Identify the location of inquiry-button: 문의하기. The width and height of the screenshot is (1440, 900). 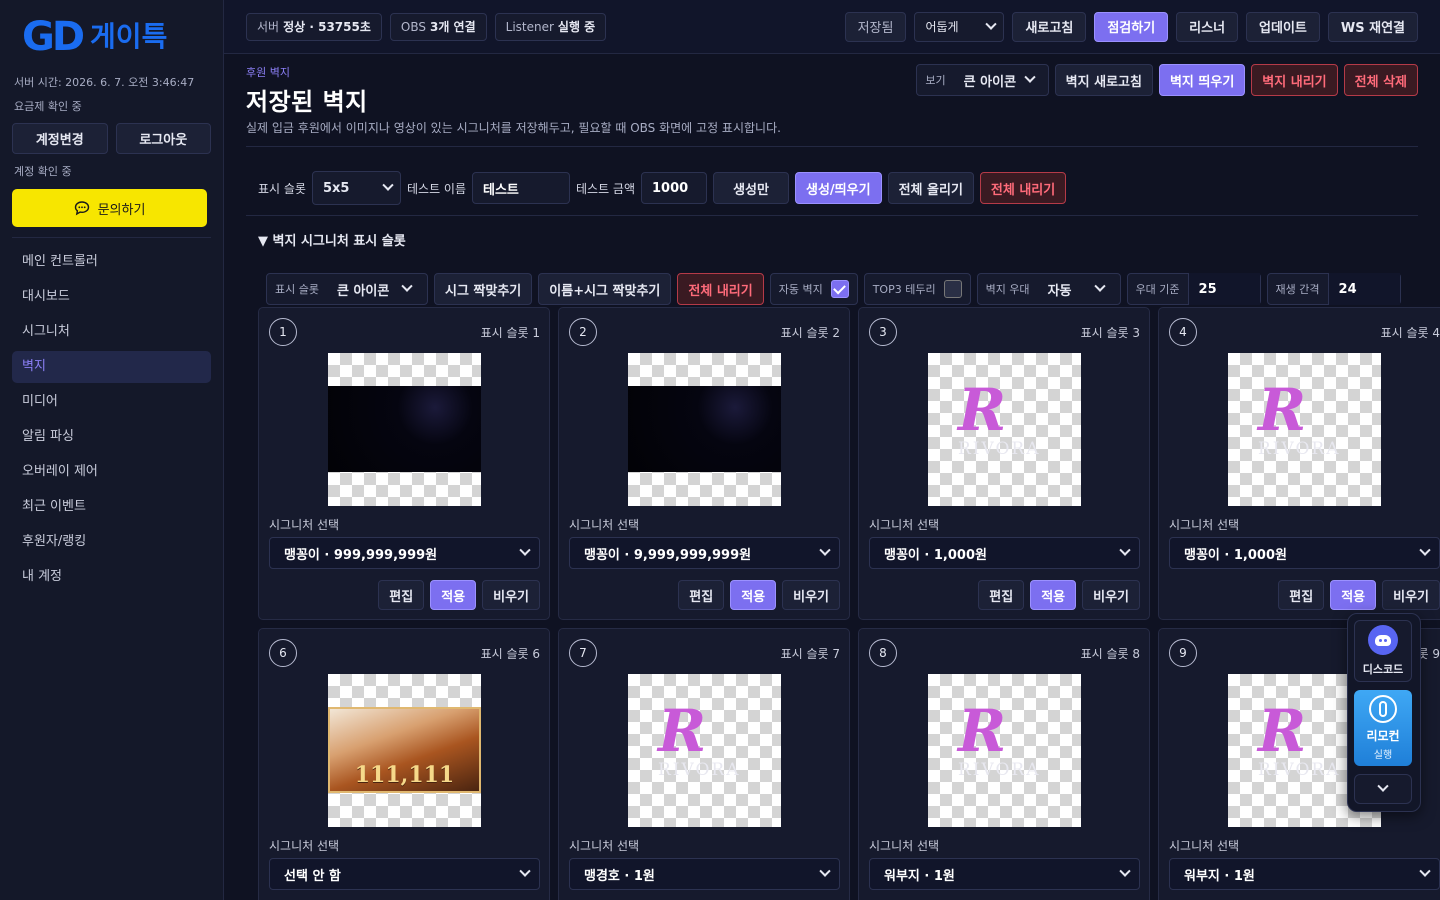
(109, 208).